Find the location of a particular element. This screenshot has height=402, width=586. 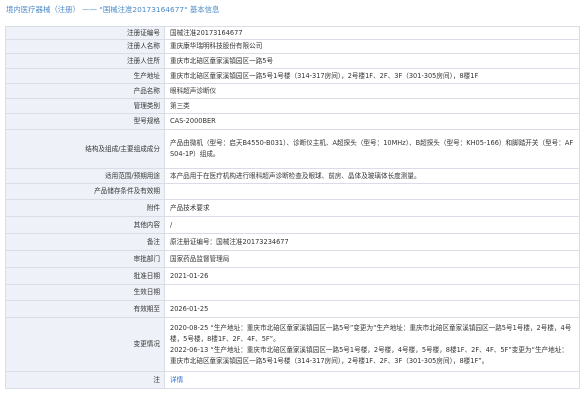

label-attachment: 附件 is located at coordinates (85, 208).